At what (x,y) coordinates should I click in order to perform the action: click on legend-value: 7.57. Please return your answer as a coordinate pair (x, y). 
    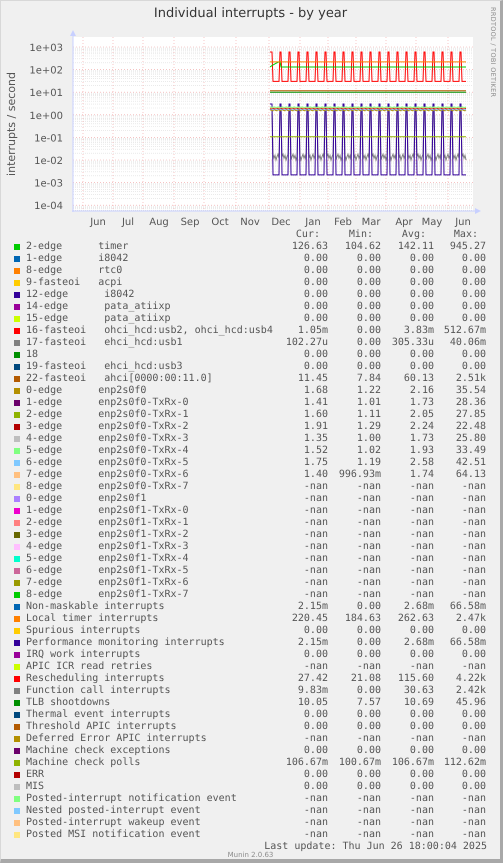
    Looking at the image, I should click on (368, 703).